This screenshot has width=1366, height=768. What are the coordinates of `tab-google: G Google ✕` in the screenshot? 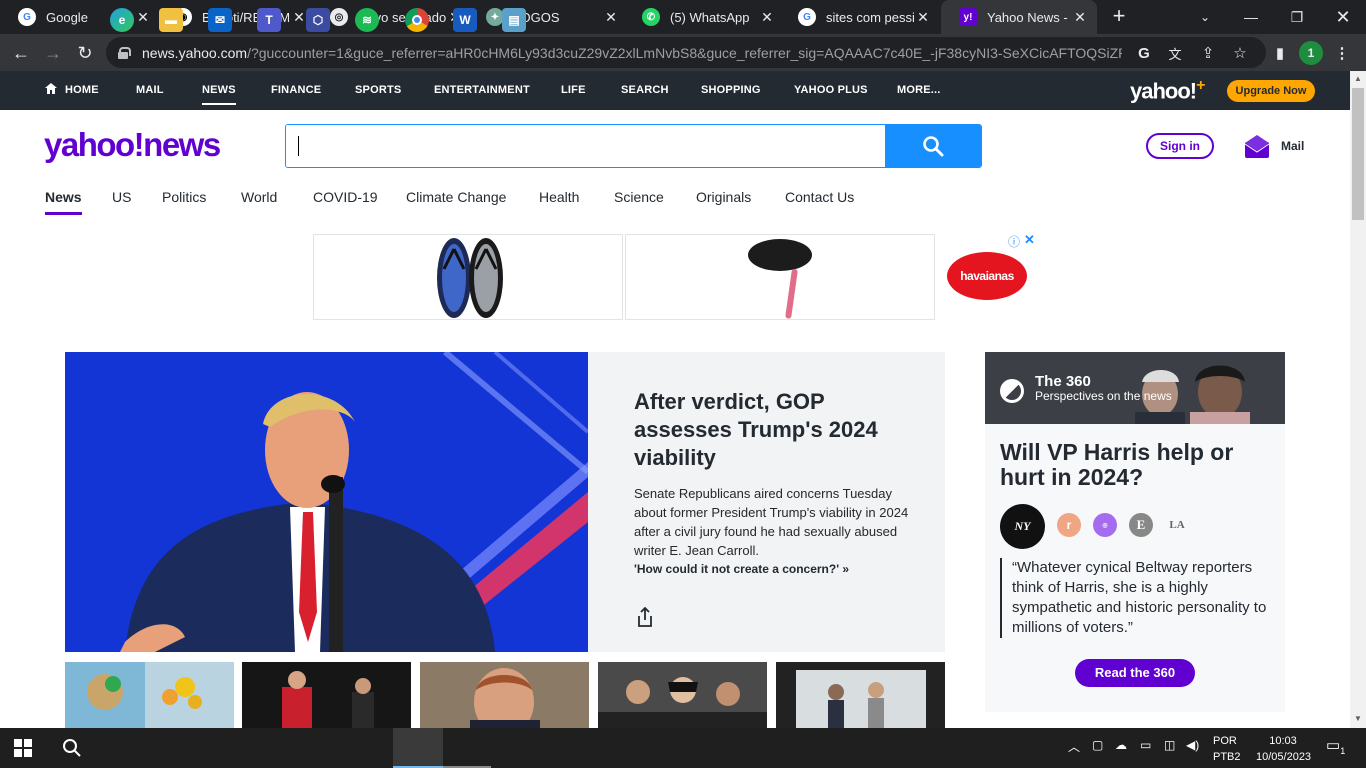 It's located at (80, 17).